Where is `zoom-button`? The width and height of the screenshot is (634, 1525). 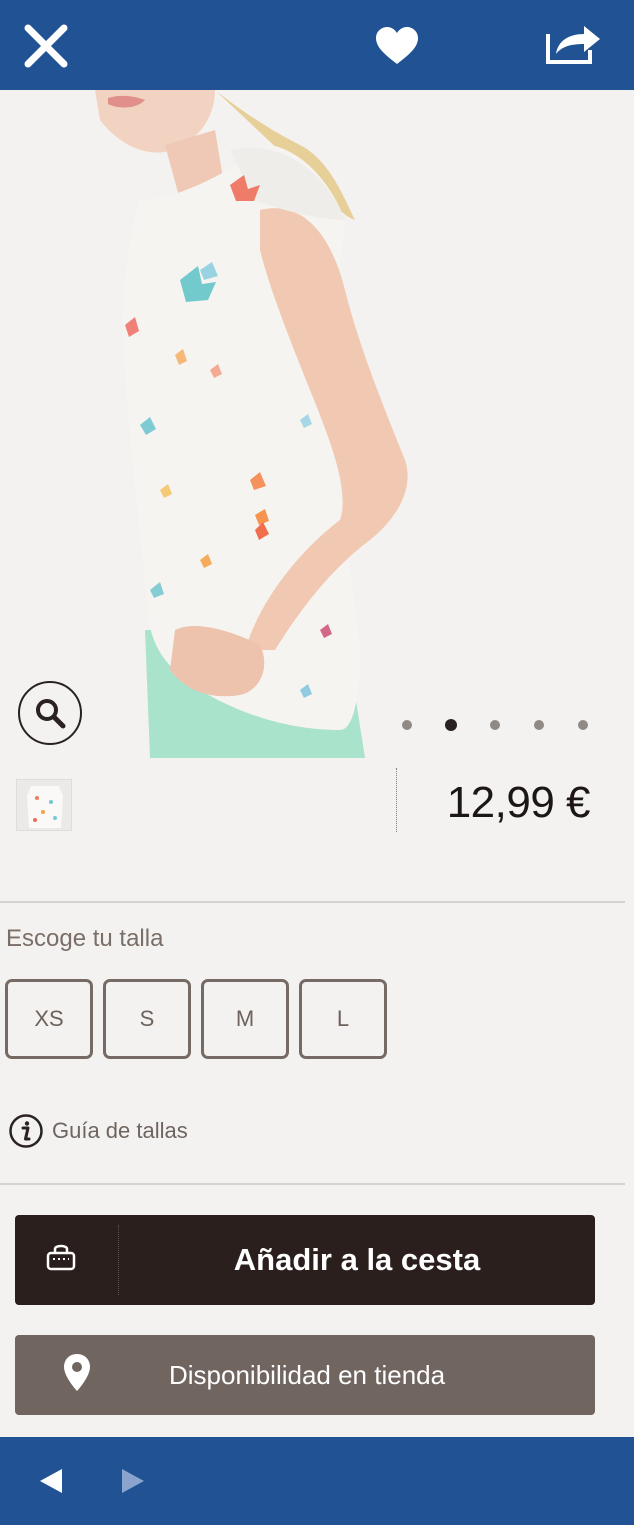 zoom-button is located at coordinates (50, 713).